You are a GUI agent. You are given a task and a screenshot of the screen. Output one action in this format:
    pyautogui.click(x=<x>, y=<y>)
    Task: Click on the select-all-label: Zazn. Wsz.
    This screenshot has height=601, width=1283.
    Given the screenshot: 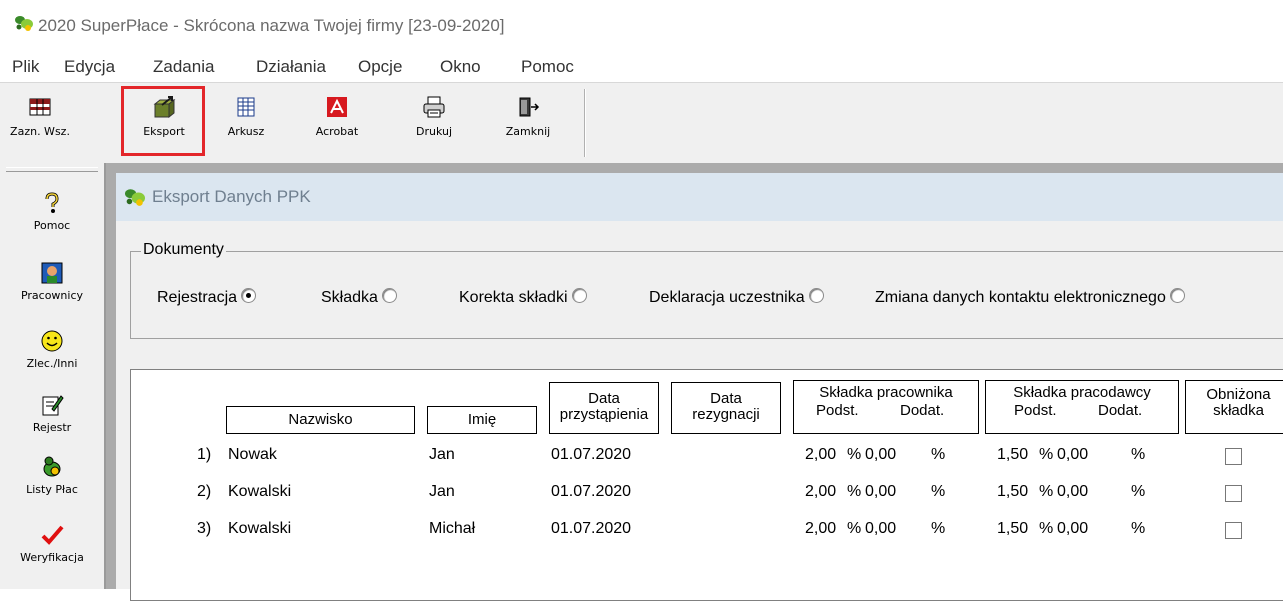 What is the action you would take?
    pyautogui.click(x=40, y=131)
    